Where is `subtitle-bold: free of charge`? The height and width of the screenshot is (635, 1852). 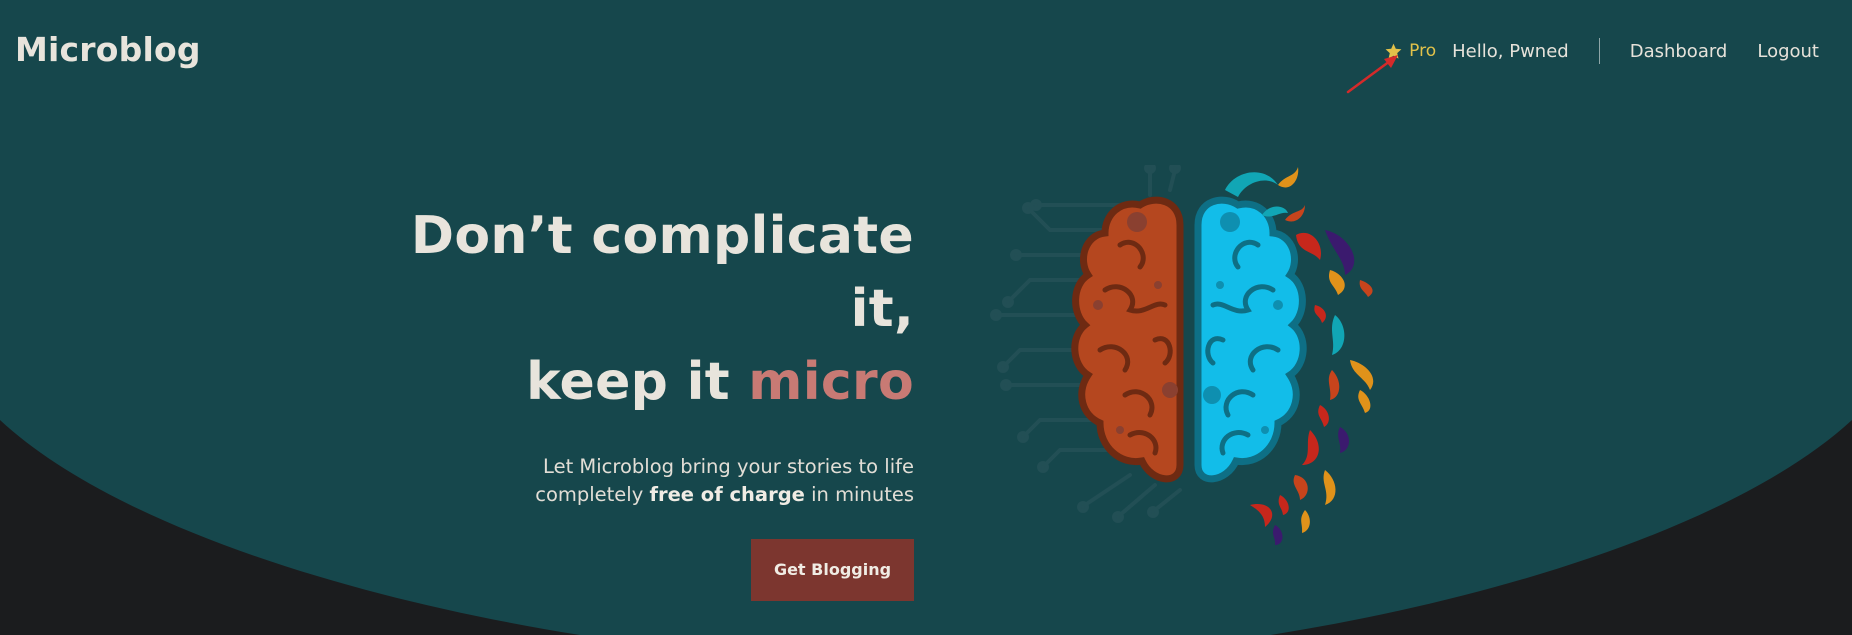 subtitle-bold: free of charge is located at coordinates (727, 494).